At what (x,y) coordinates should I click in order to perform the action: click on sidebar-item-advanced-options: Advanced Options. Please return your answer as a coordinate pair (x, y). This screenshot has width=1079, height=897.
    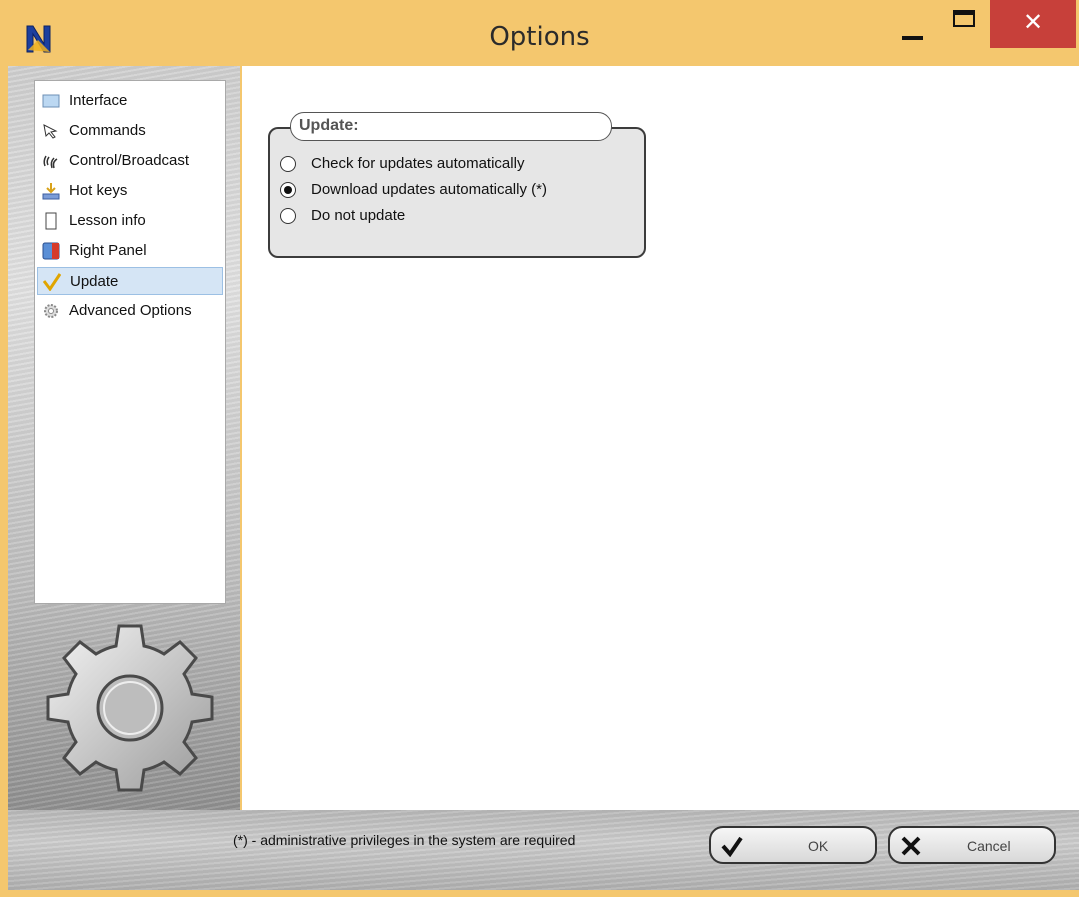
    Looking at the image, I should click on (130, 311).